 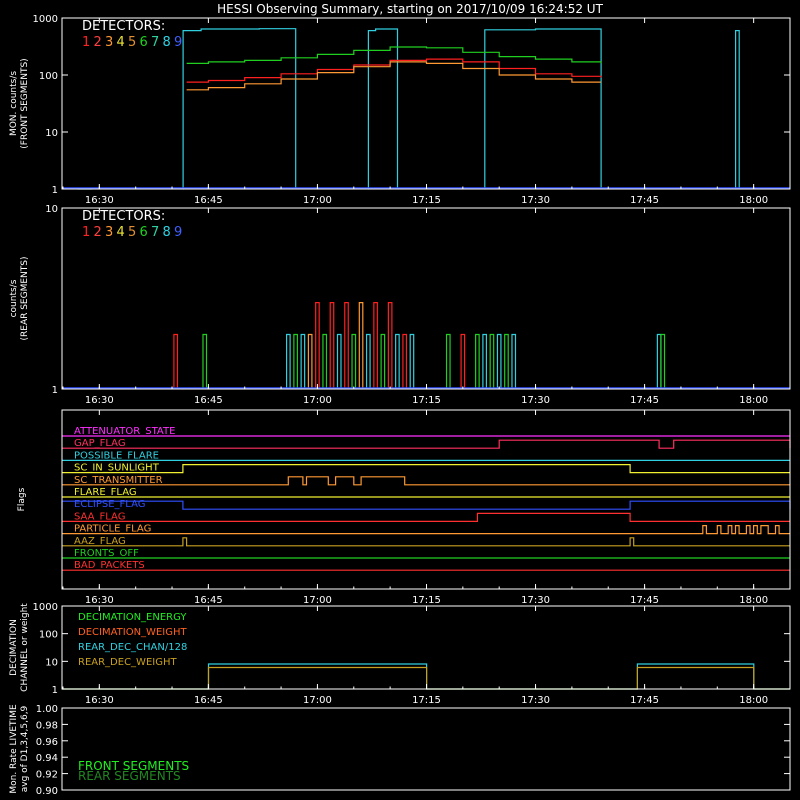 I want to click on flags-x-tick-label: 17:30, so click(x=535, y=600).